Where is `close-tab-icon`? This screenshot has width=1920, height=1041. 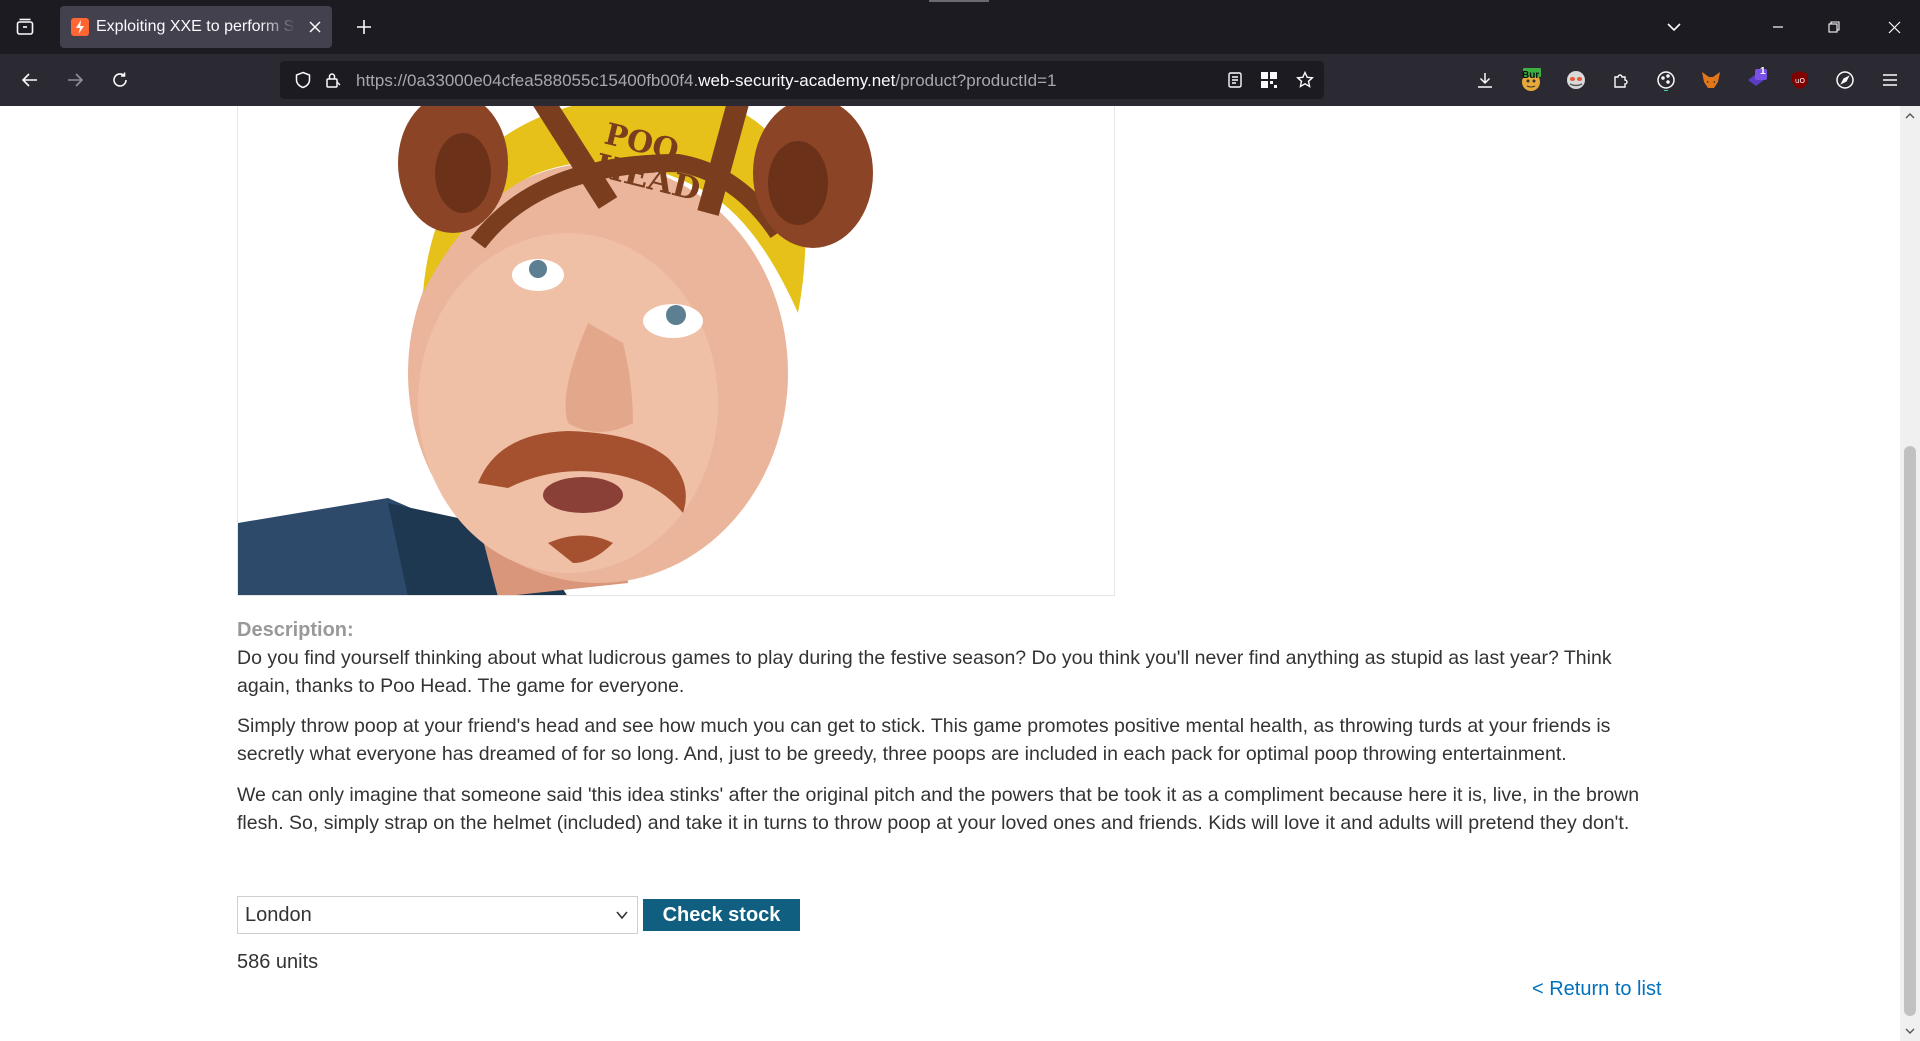 close-tab-icon is located at coordinates (315, 27).